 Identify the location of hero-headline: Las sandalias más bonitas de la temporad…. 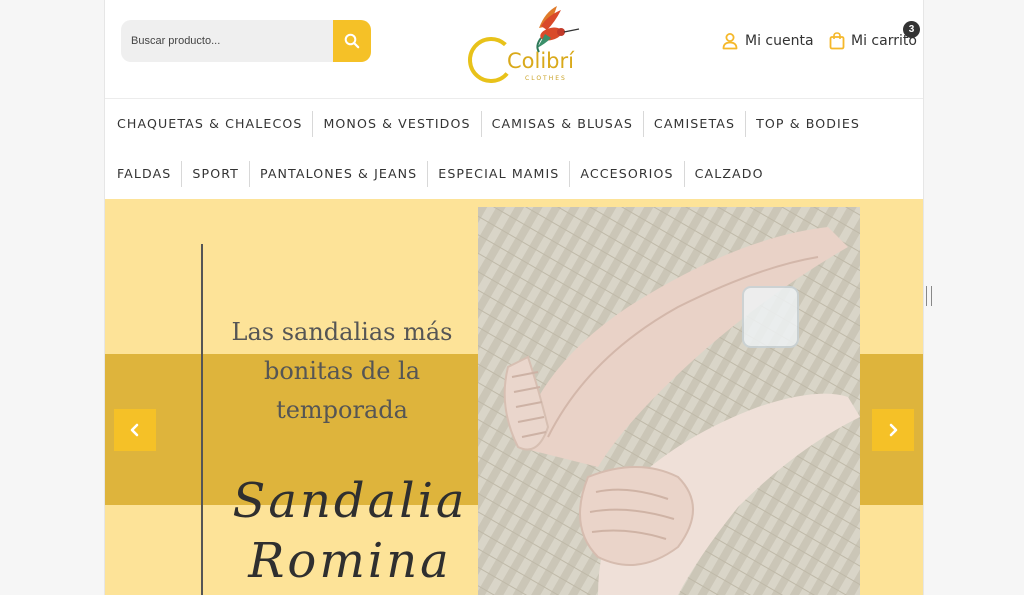
(342, 371).